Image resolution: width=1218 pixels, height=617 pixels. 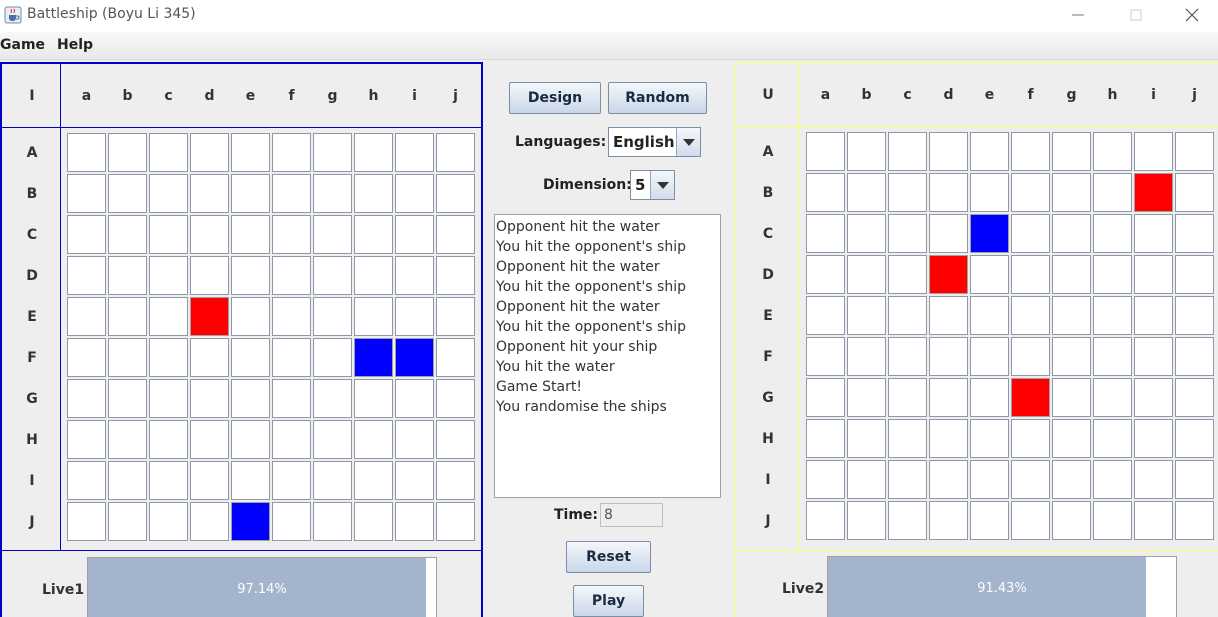 What do you see at coordinates (688, 142) in the screenshot?
I see `language-dropdown-button` at bounding box center [688, 142].